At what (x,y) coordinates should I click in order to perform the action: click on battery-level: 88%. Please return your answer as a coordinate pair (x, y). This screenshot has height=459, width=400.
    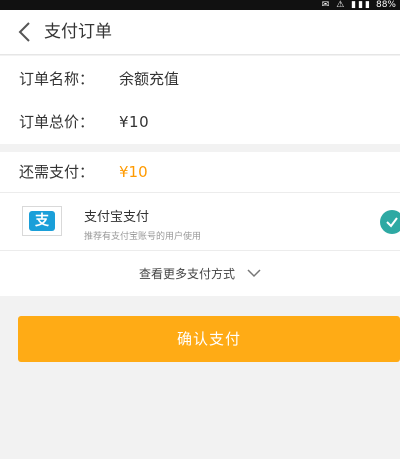
    Looking at the image, I should click on (385, 5).